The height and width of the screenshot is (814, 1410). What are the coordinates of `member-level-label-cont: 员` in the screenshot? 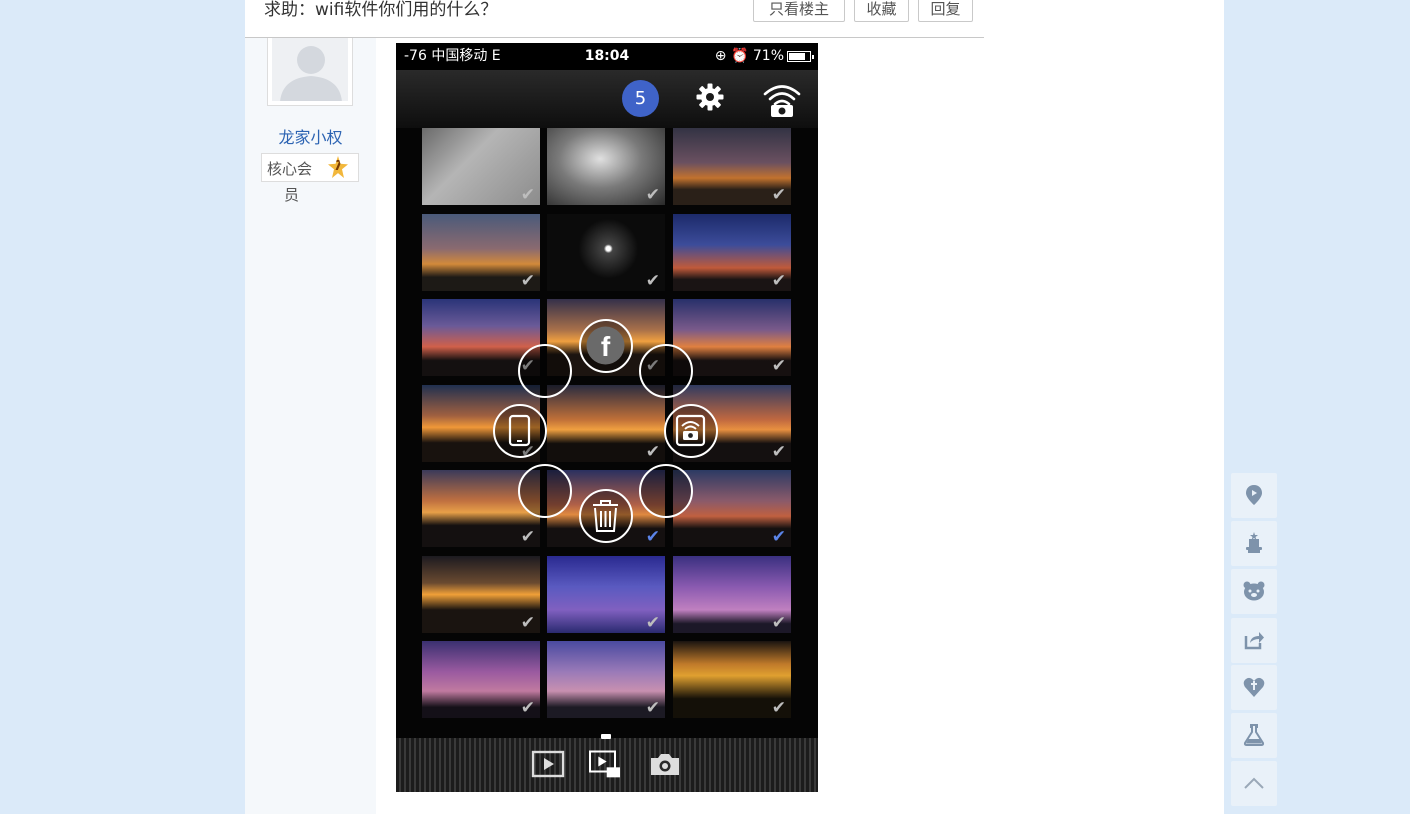 It's located at (292, 195).